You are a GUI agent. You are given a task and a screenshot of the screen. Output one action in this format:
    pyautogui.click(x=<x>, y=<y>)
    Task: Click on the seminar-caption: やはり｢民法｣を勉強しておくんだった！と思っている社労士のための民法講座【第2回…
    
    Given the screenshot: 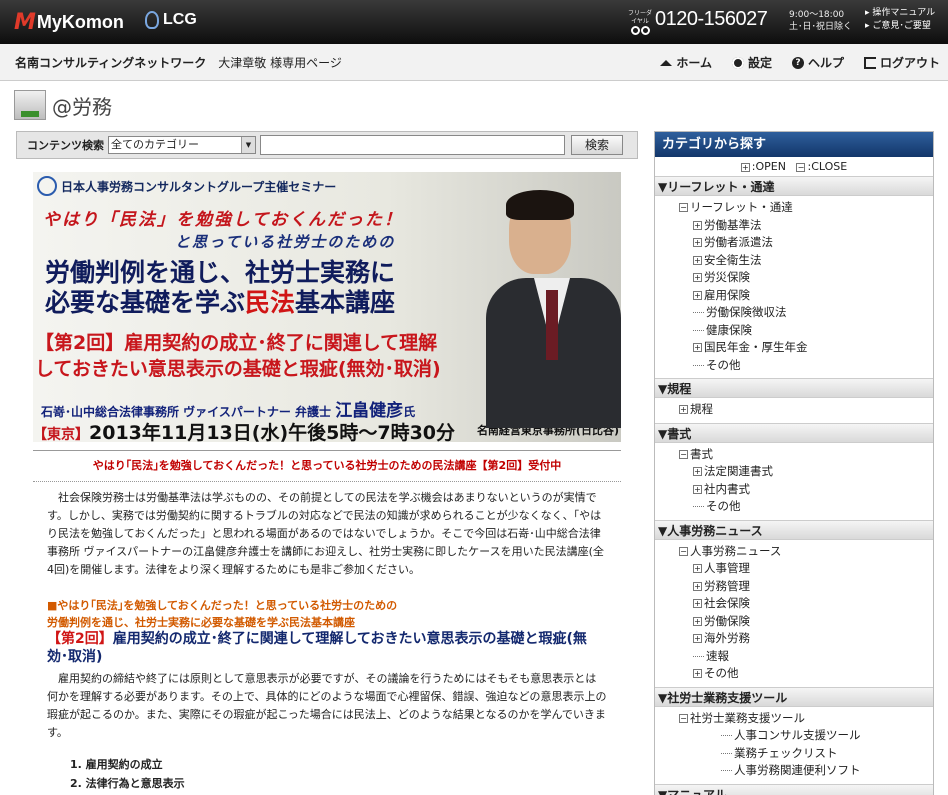 What is the action you would take?
    pyautogui.click(x=327, y=466)
    